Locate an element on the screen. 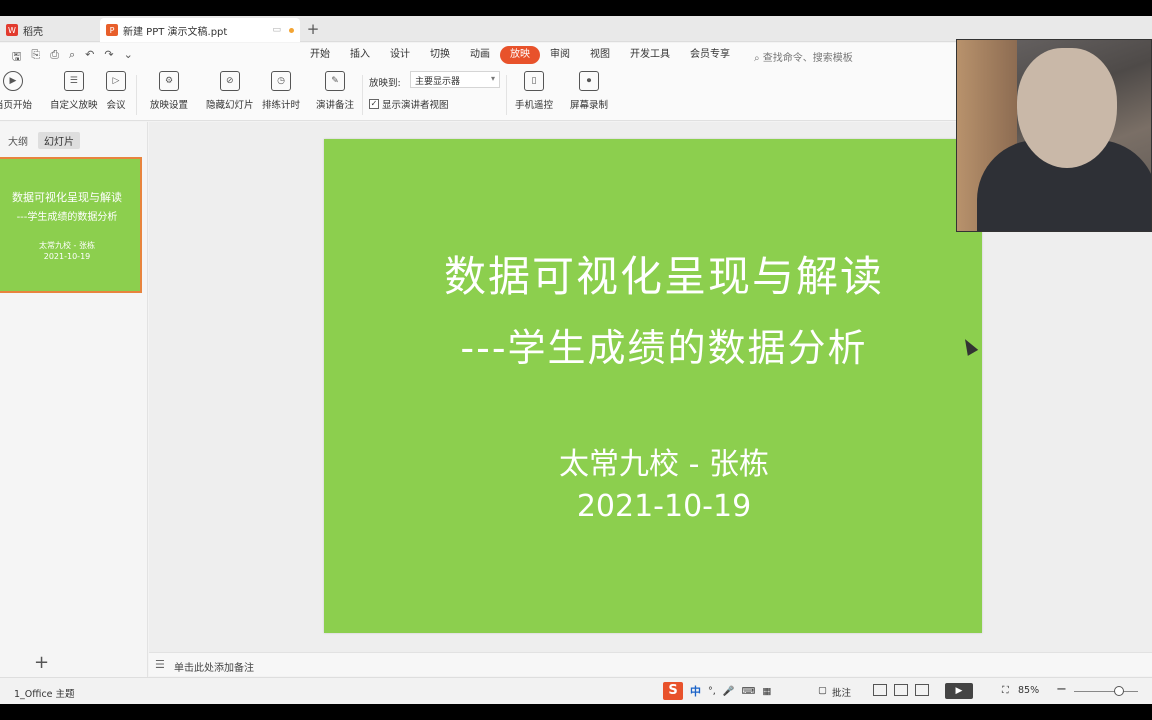  menu-item-review: 审阅 is located at coordinates (560, 55).